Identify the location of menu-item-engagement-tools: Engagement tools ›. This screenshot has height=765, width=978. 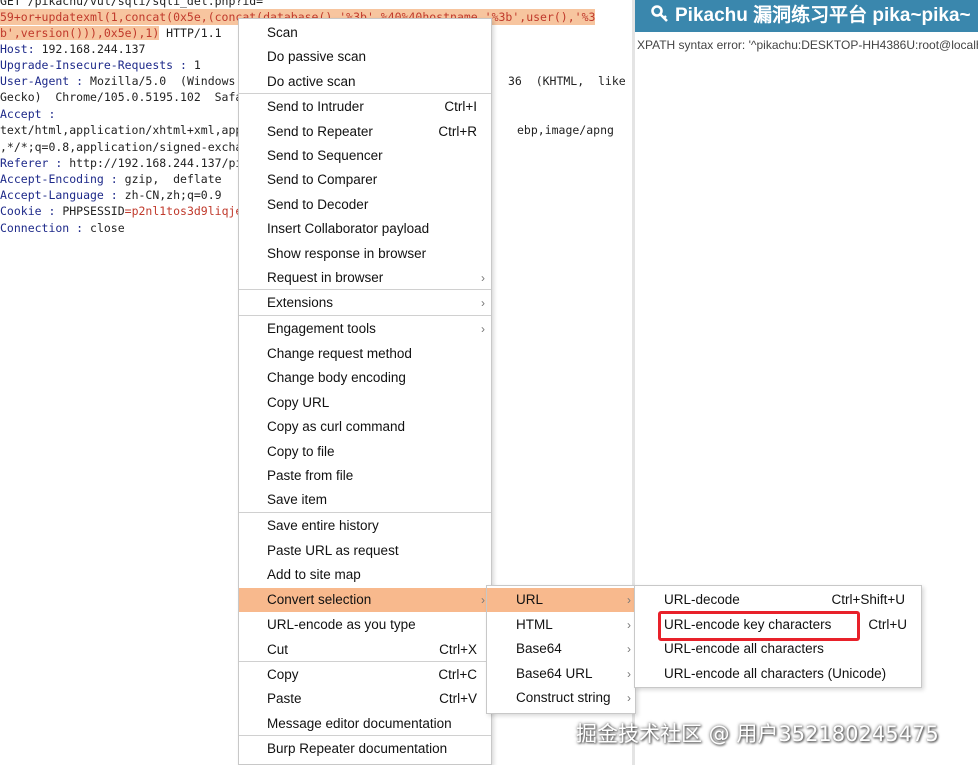
(365, 329).